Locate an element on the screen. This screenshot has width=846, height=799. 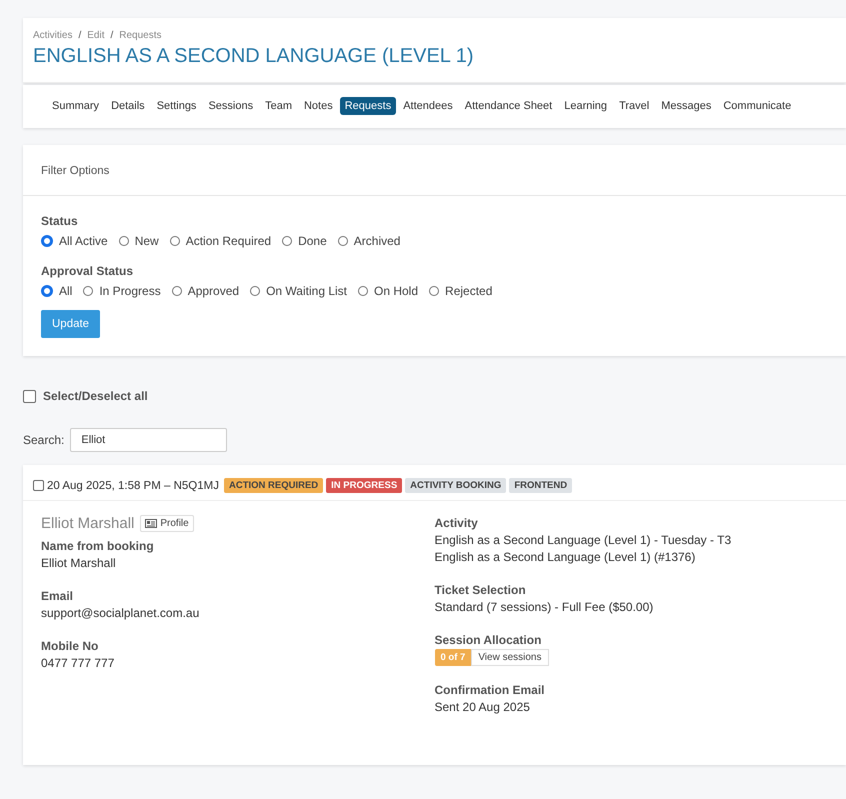
nav-tab: Sessions is located at coordinates (230, 106).